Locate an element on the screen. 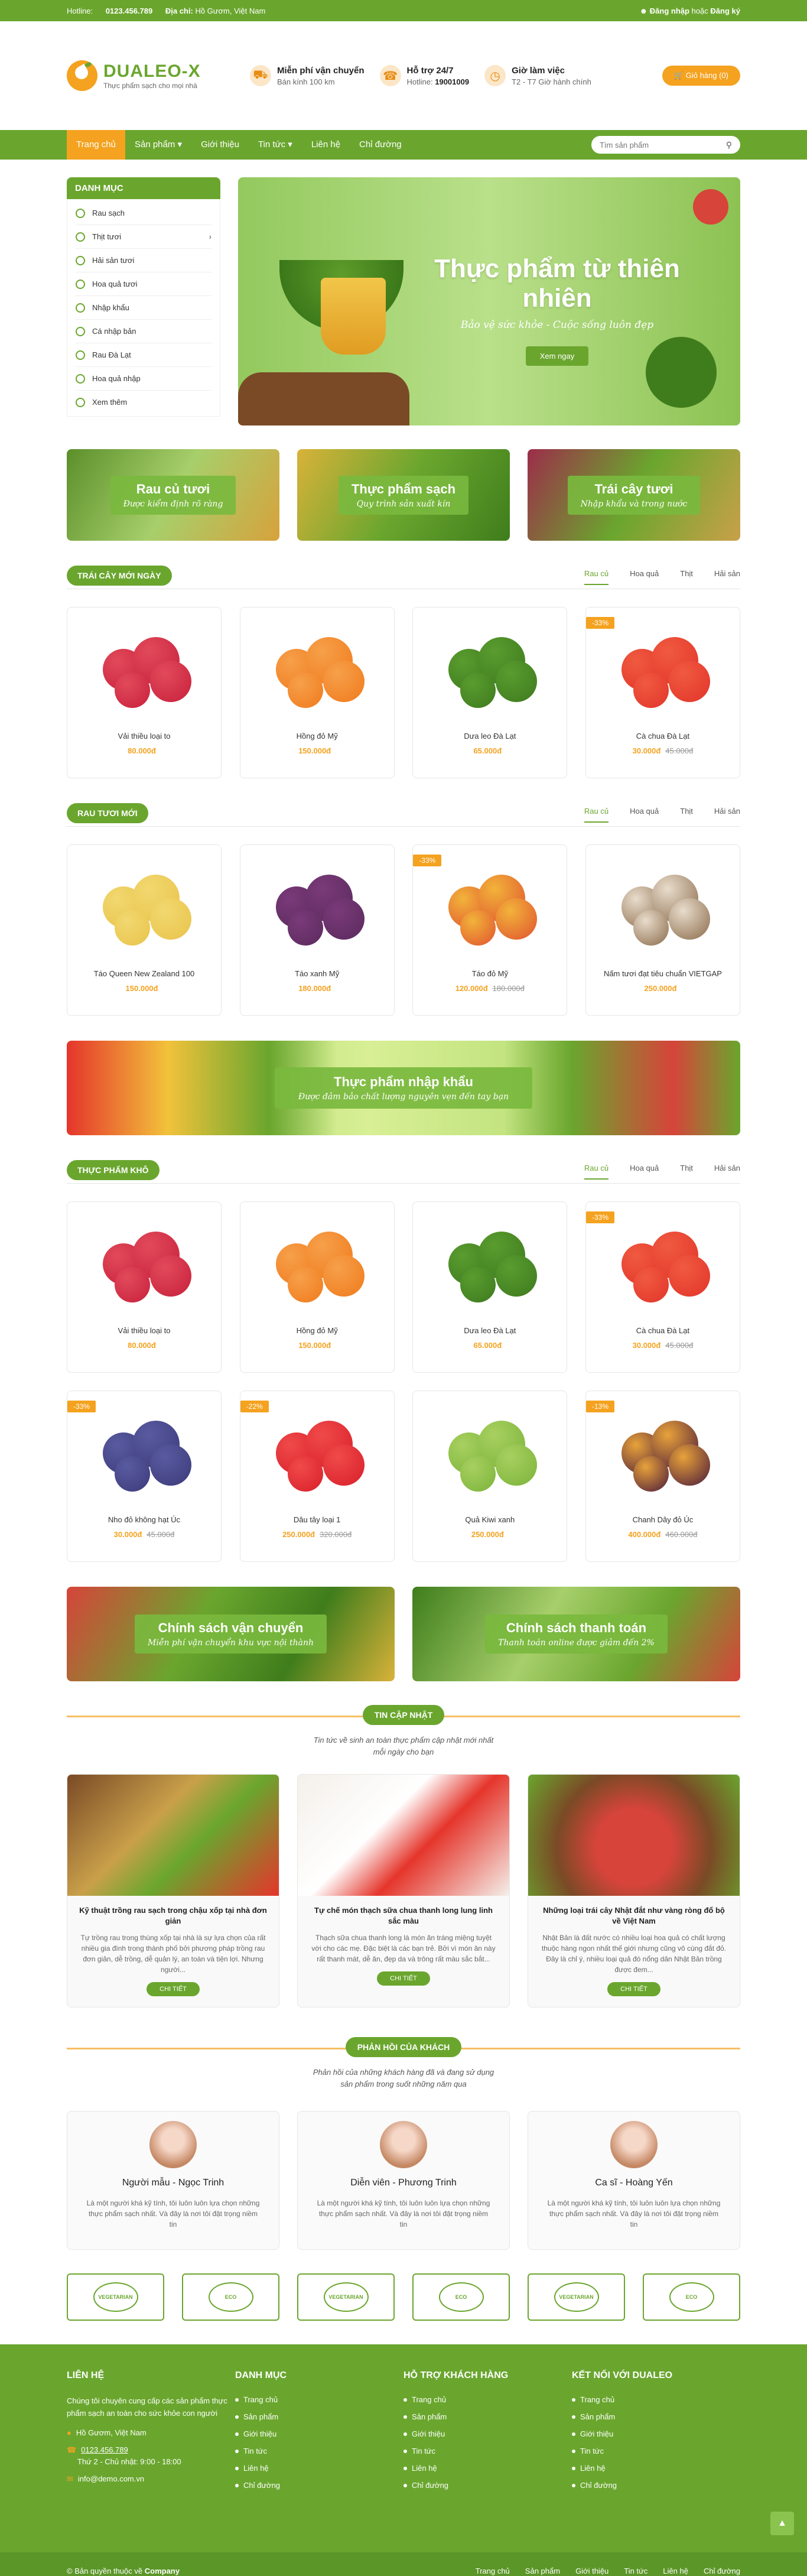 The width and height of the screenshot is (807, 2576). nav-contact: Liên hệ is located at coordinates (326, 145).